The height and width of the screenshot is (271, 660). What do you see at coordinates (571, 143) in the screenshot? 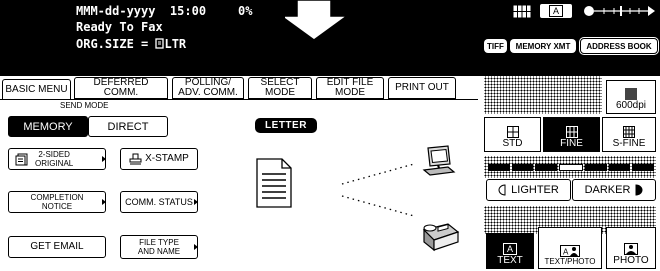
I see `fine-label: FINE` at bounding box center [571, 143].